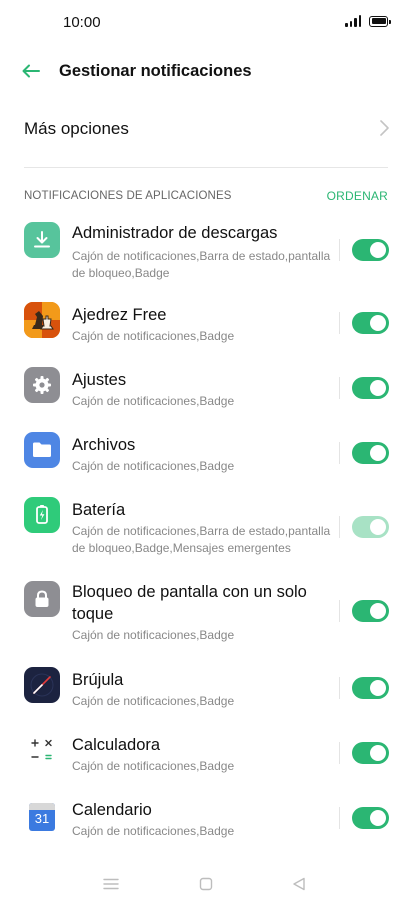  Describe the element at coordinates (42, 240) in the screenshot. I see `download-icon` at that location.